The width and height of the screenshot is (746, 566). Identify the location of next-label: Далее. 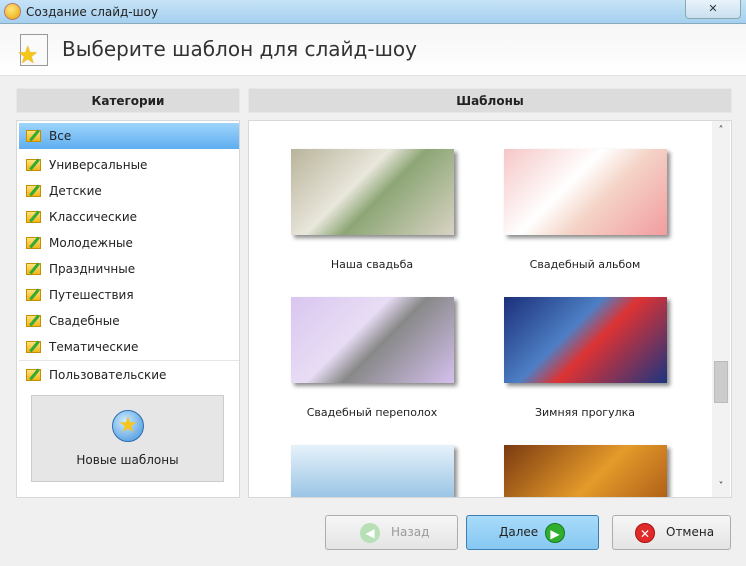
(519, 532).